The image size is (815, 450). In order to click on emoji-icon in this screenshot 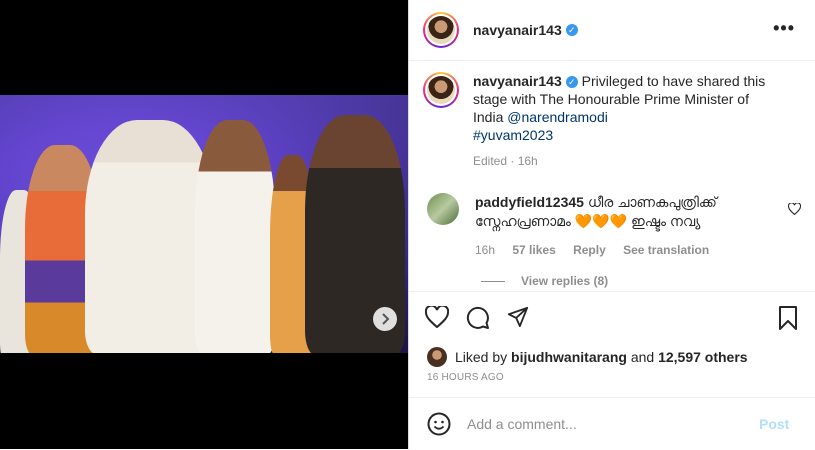, I will do `click(439, 424)`.